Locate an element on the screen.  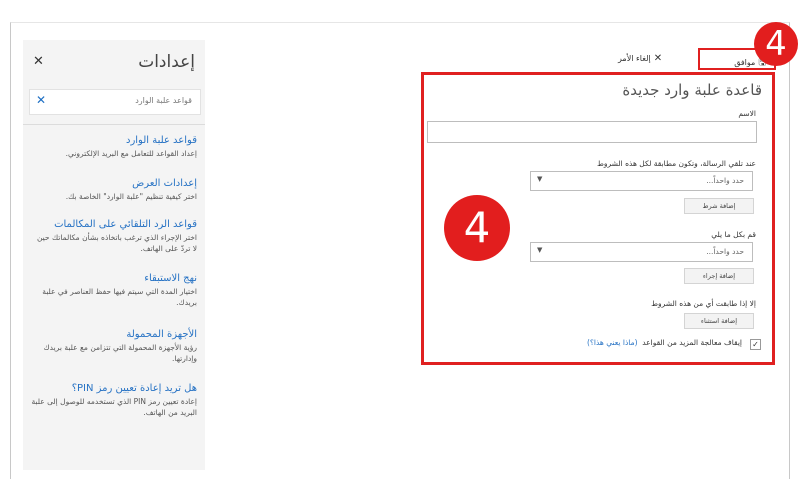
ok-label: موافق is located at coordinates (745, 62).